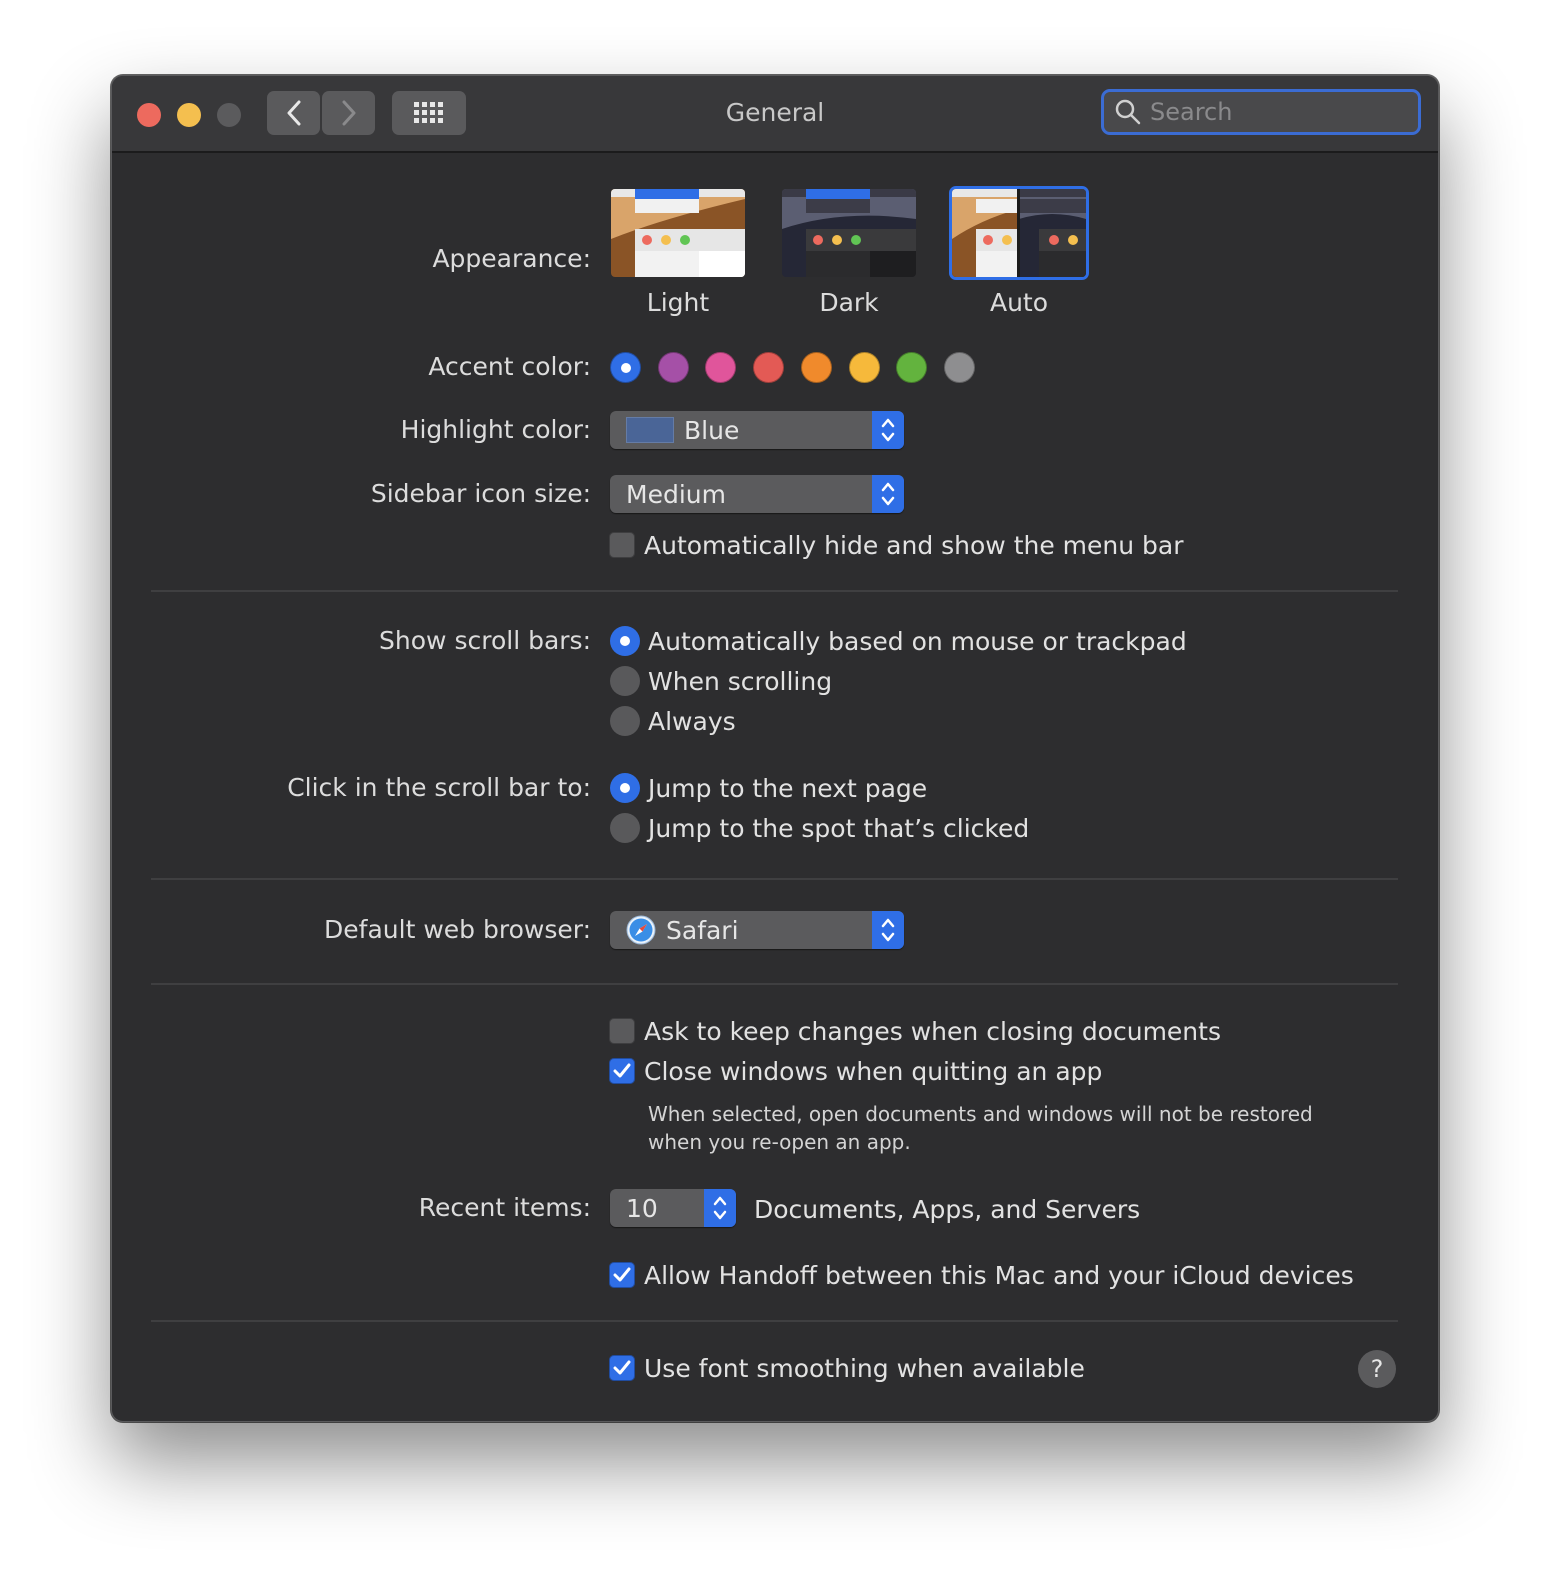 The image size is (1560, 1580). I want to click on highlight-color-label: Highlight color:, so click(495, 429).